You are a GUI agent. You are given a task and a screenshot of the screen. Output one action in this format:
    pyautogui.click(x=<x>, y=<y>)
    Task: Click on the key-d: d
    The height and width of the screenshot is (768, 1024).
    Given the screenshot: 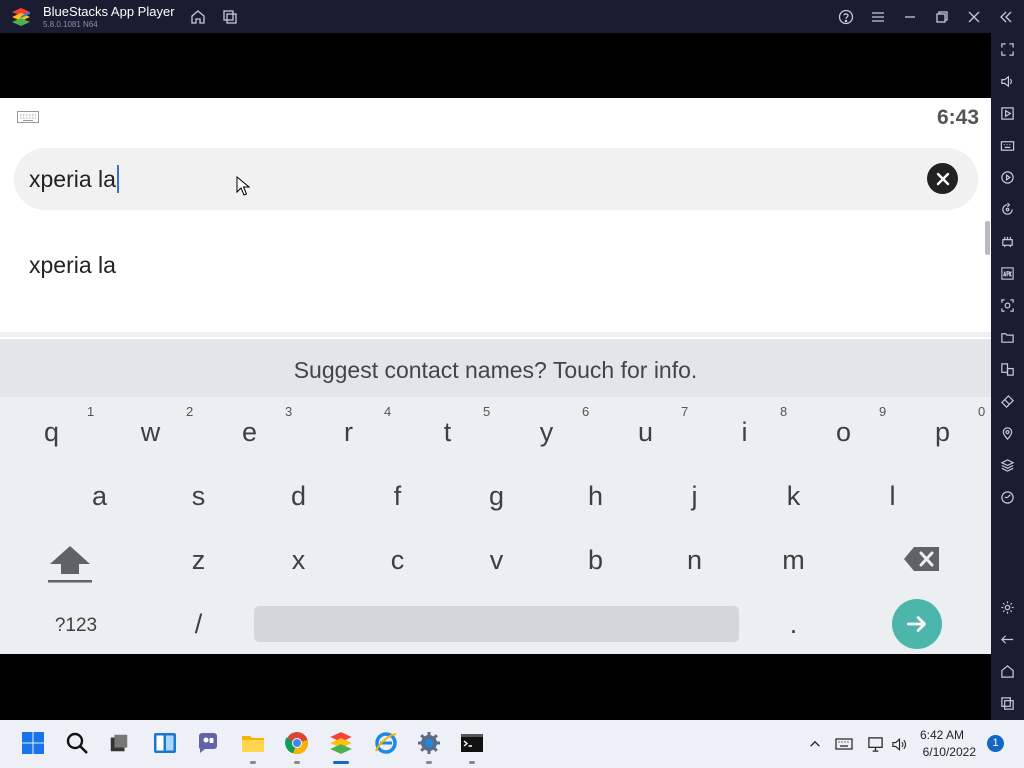 What is the action you would take?
    pyautogui.click(x=298, y=496)
    